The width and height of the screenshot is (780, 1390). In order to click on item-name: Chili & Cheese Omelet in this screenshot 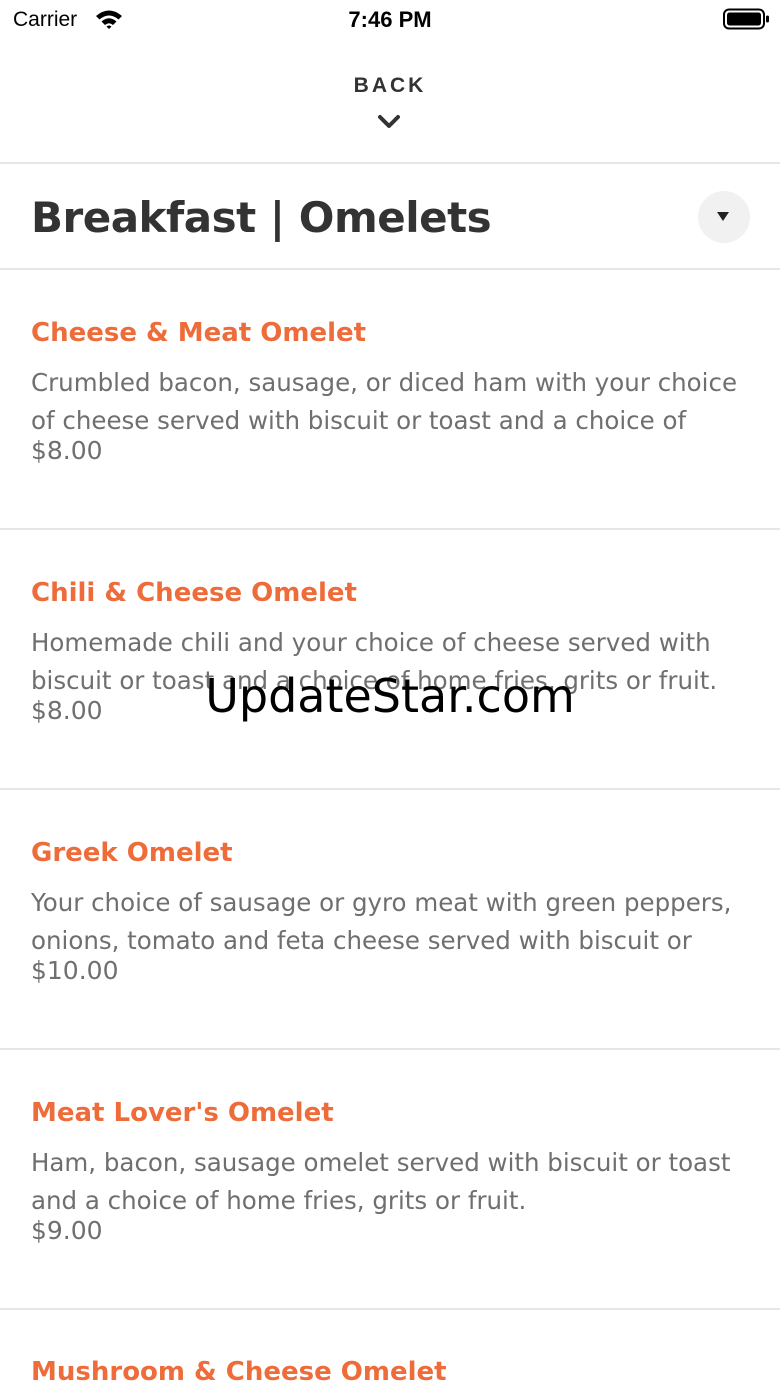, I will do `click(194, 593)`.